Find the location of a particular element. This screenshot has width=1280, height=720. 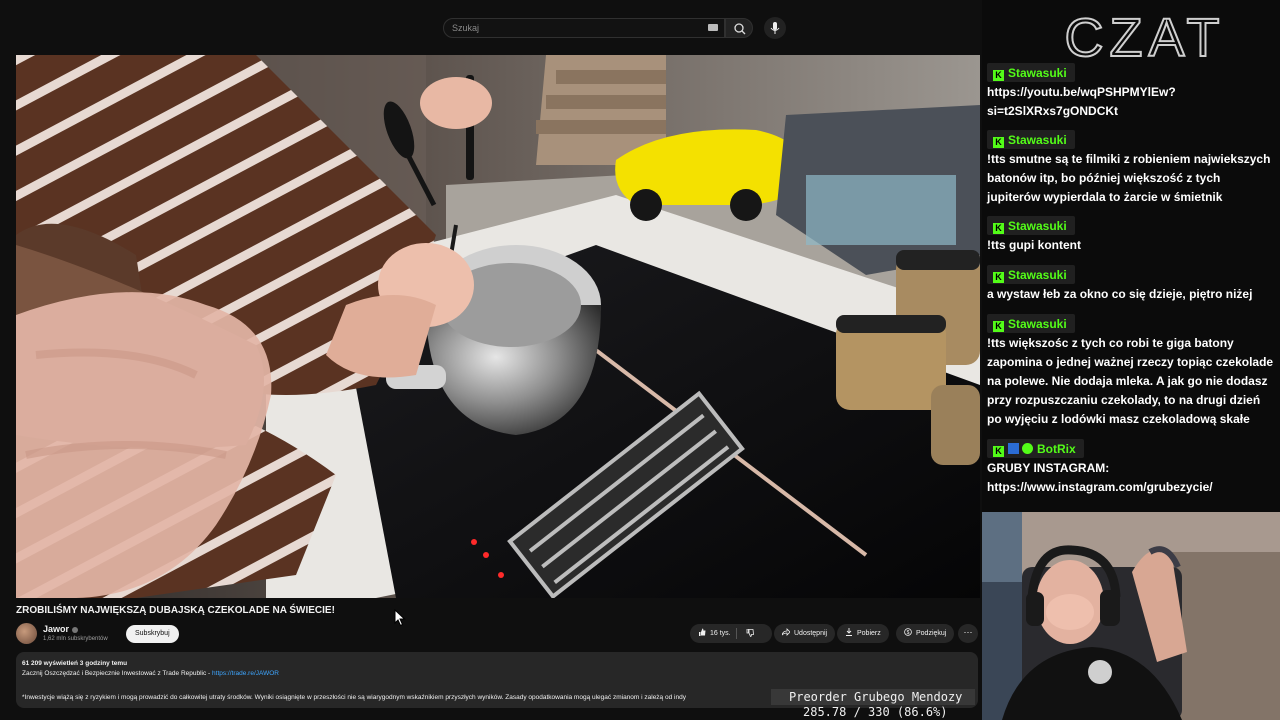

description-link: https://trade.re/JAWOR is located at coordinates (245, 673).